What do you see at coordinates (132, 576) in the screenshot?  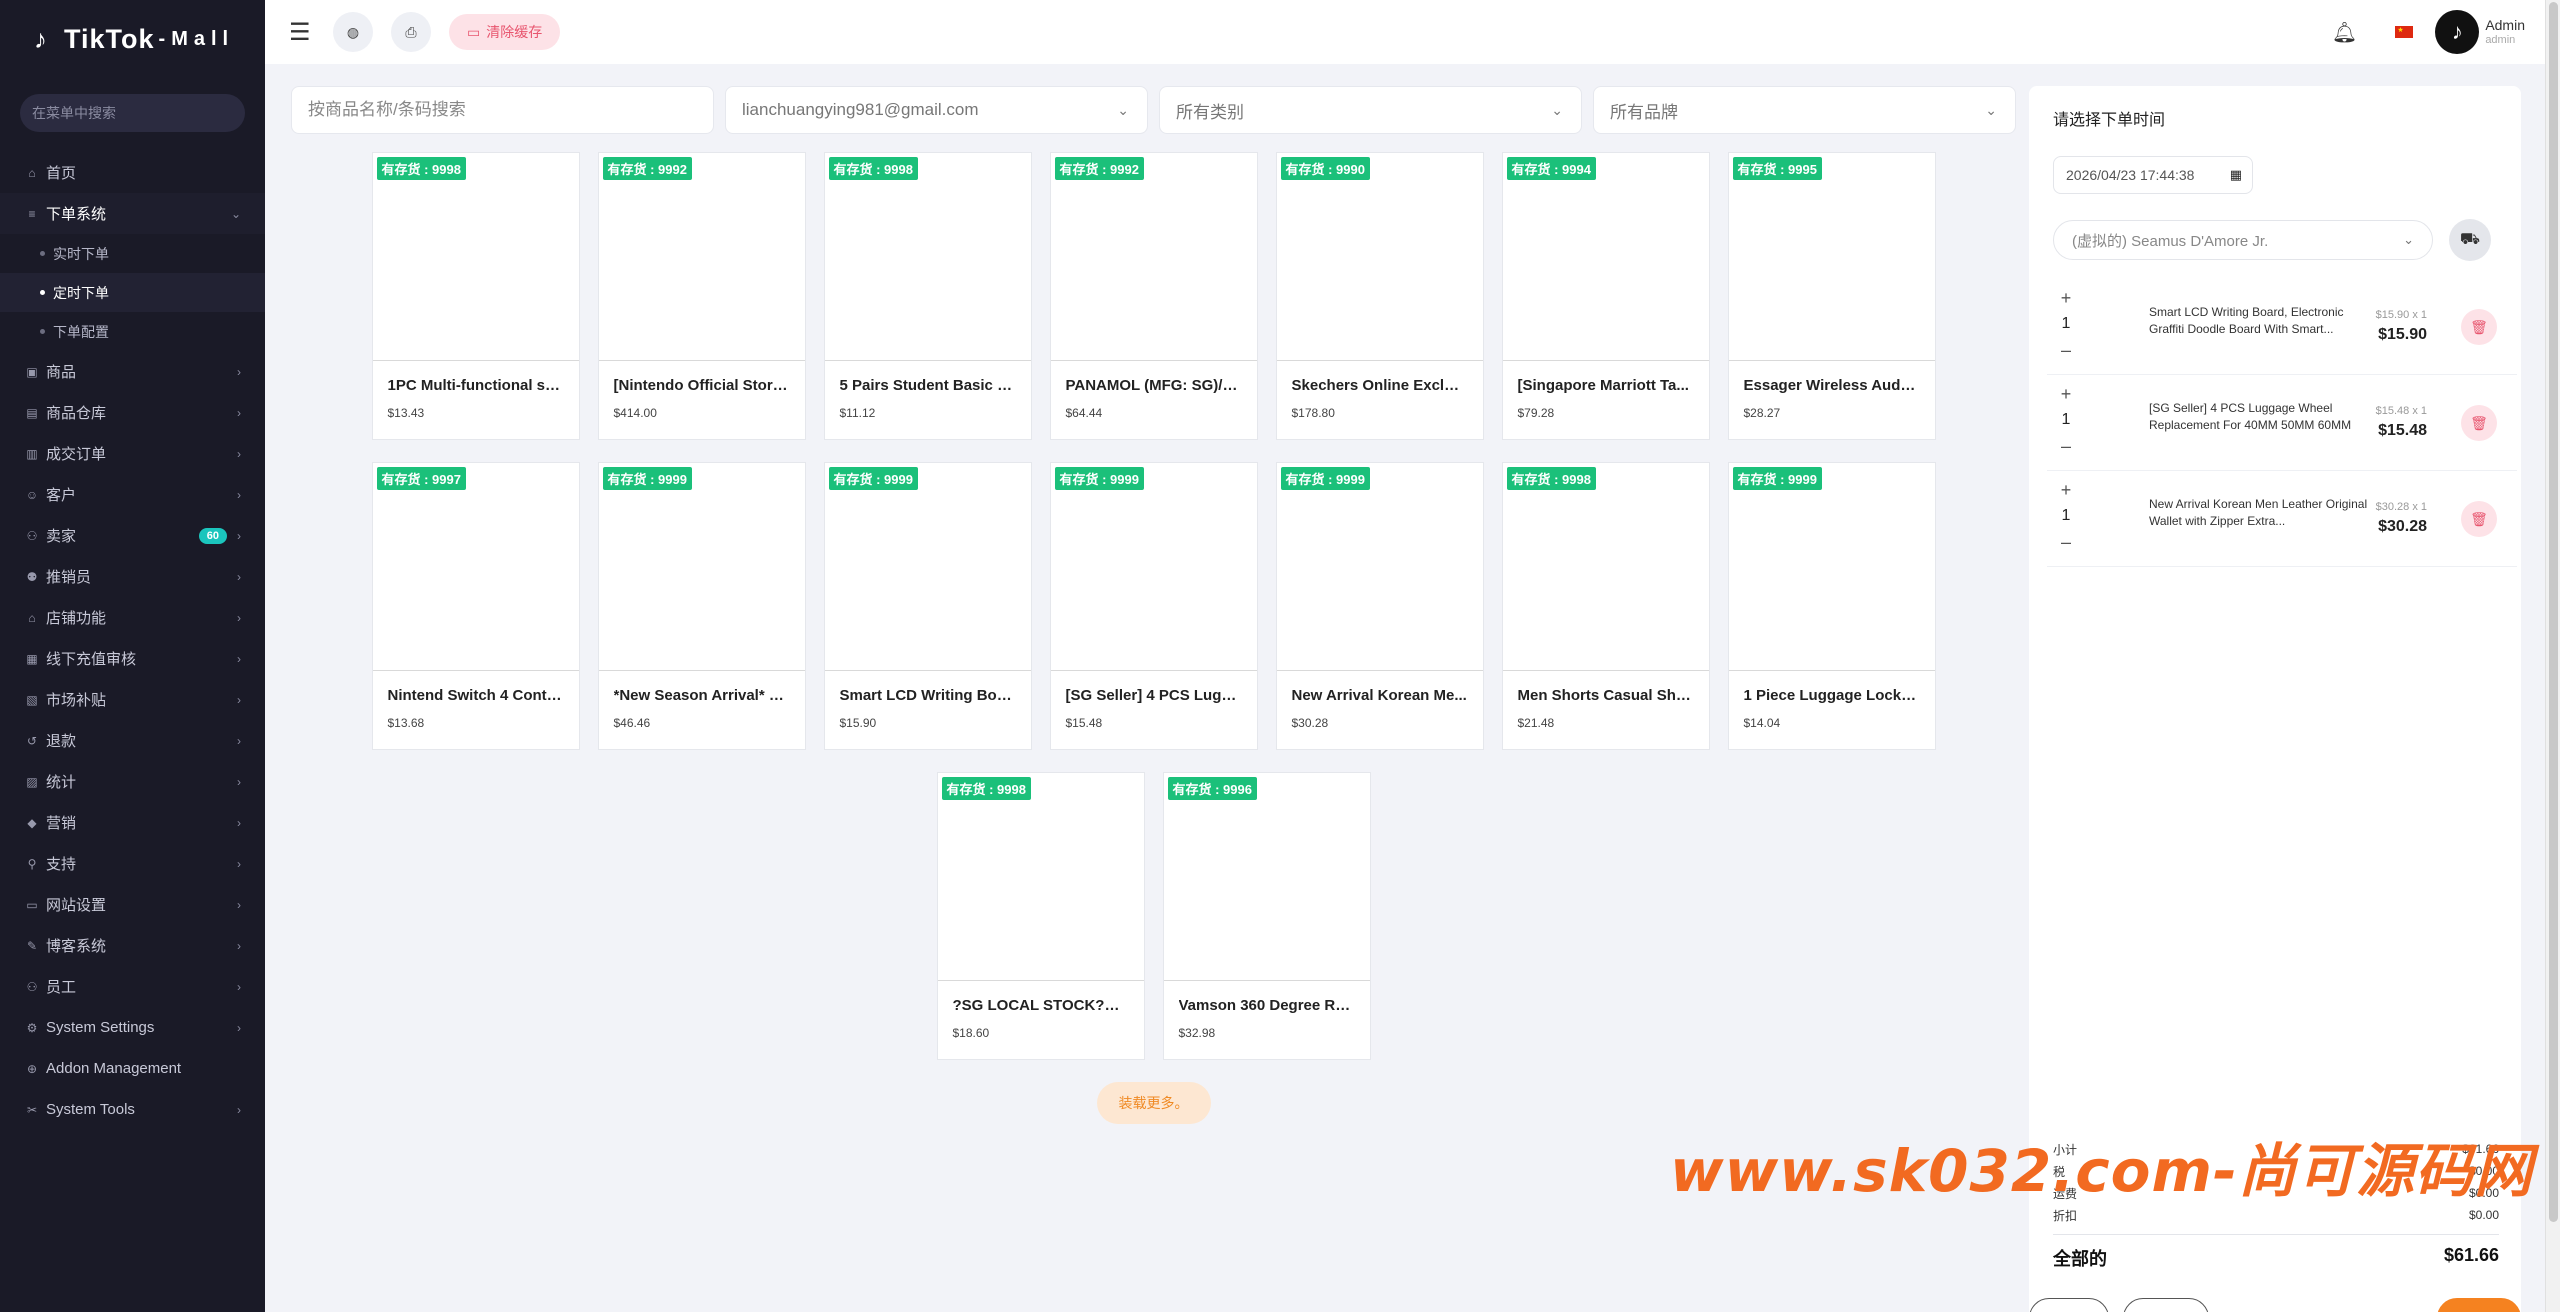 I see `sidebar-item-10: ⚉ 推销员 ›` at bounding box center [132, 576].